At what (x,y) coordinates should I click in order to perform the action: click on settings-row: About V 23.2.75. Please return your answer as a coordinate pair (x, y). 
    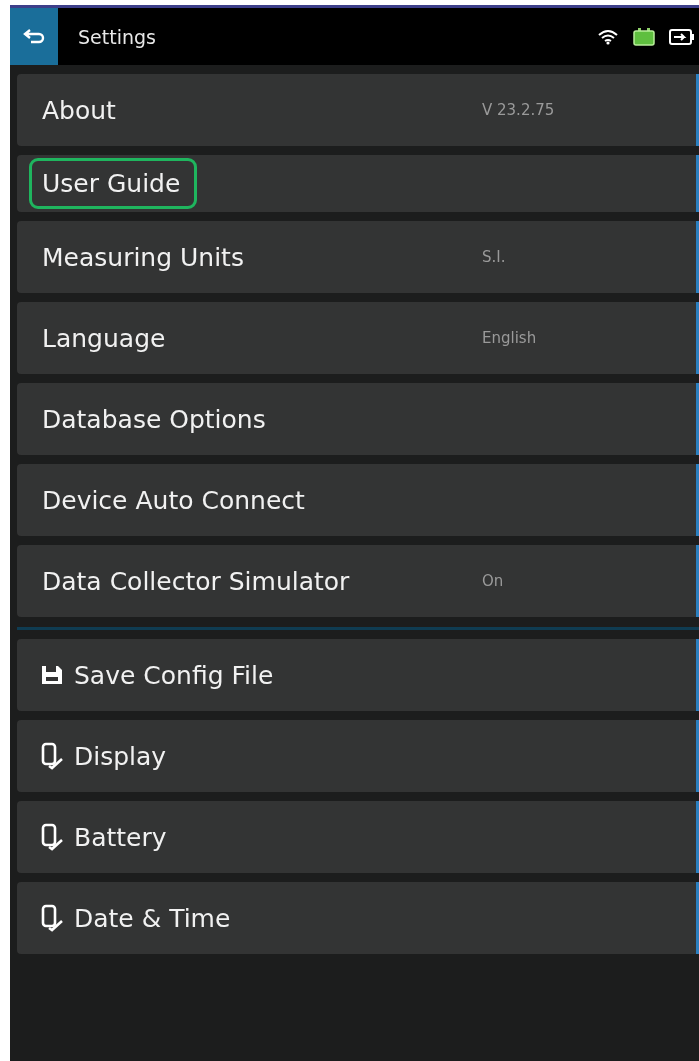
    Looking at the image, I should click on (358, 110).